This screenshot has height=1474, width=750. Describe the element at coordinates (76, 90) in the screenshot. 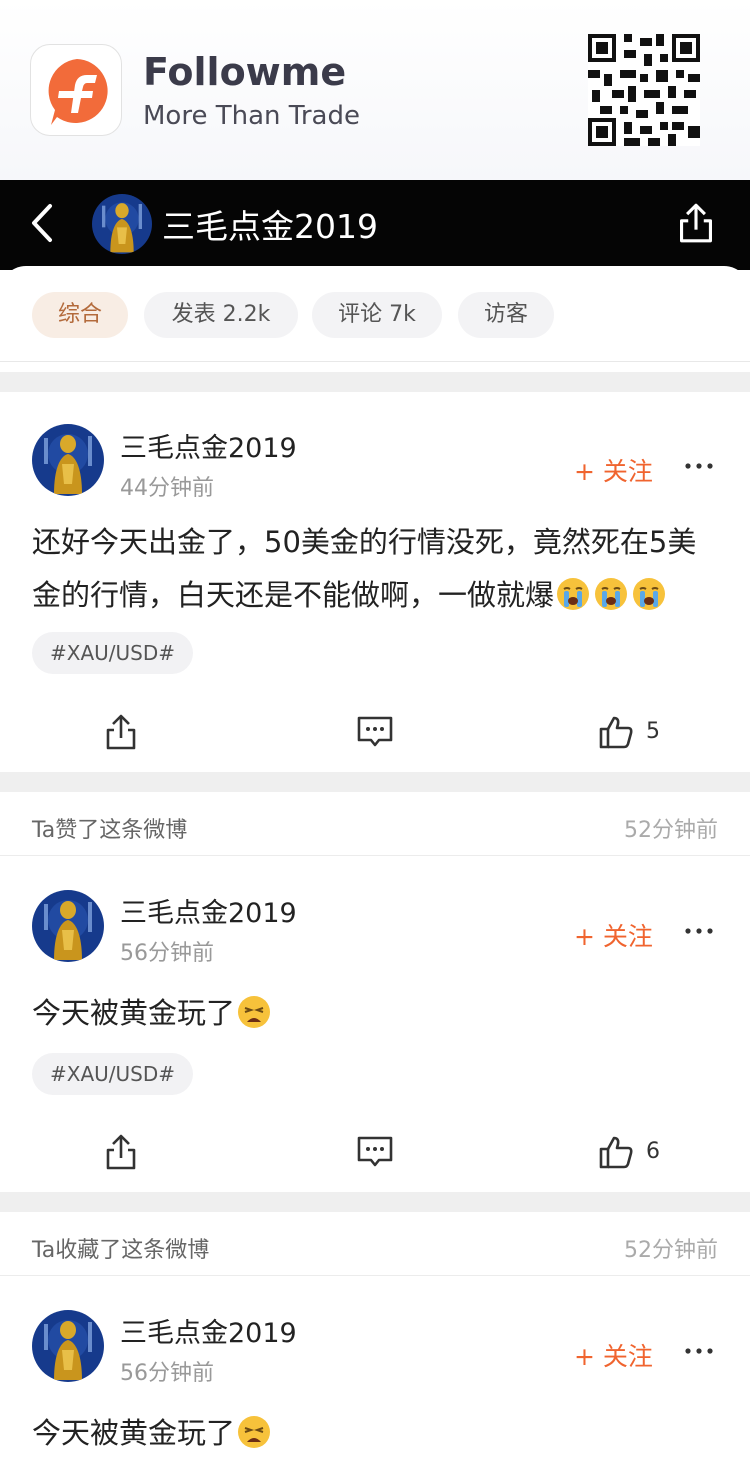

I see `followme-logo-icon` at that location.